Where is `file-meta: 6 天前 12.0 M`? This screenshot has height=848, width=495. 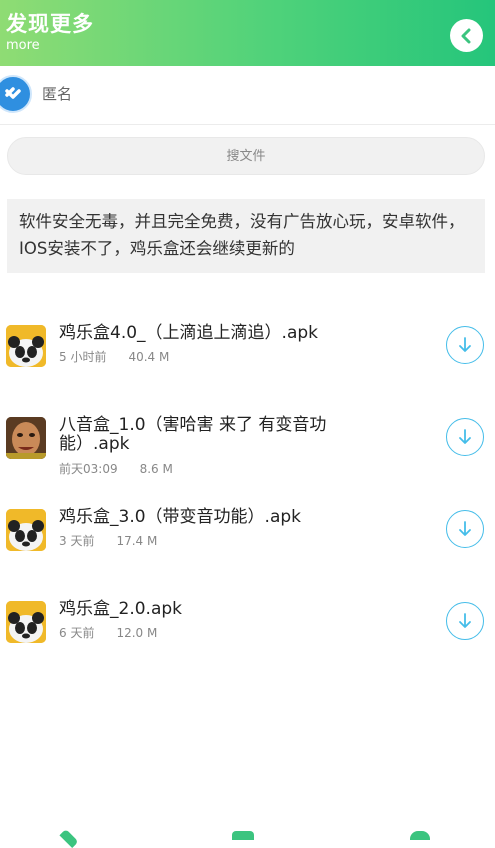
file-meta: 6 天前 12.0 M is located at coordinates (108, 632).